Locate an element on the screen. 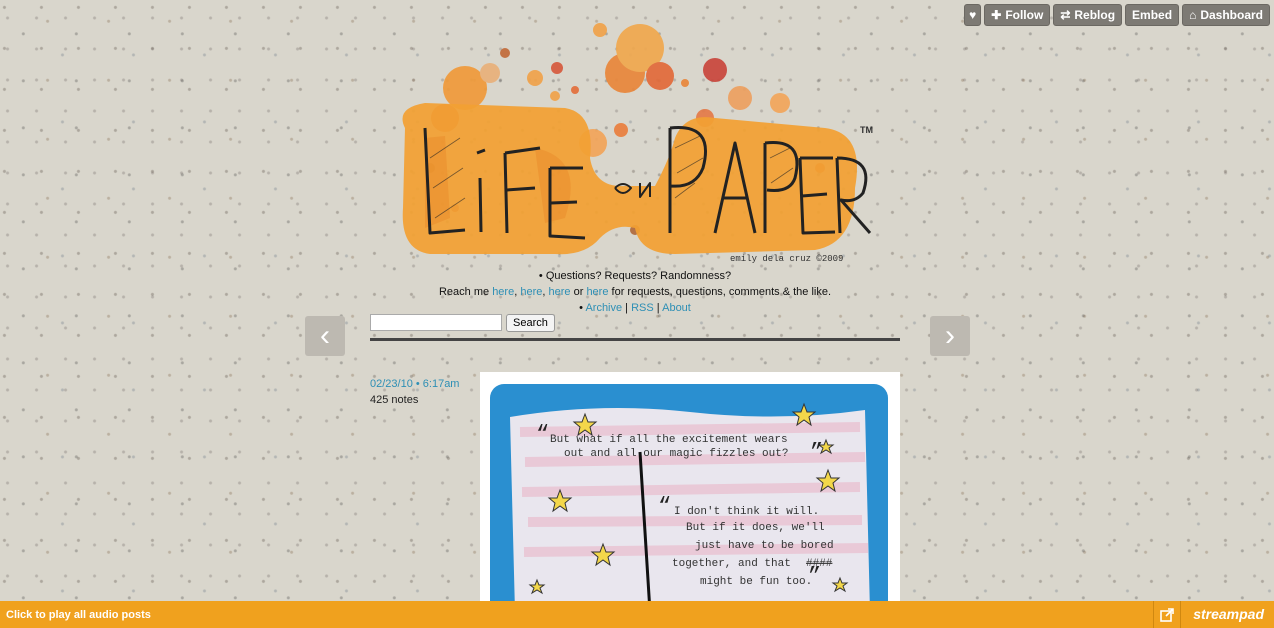 This screenshot has height=628, width=1274. quote2-line5: might be fun too. is located at coordinates (756, 582).